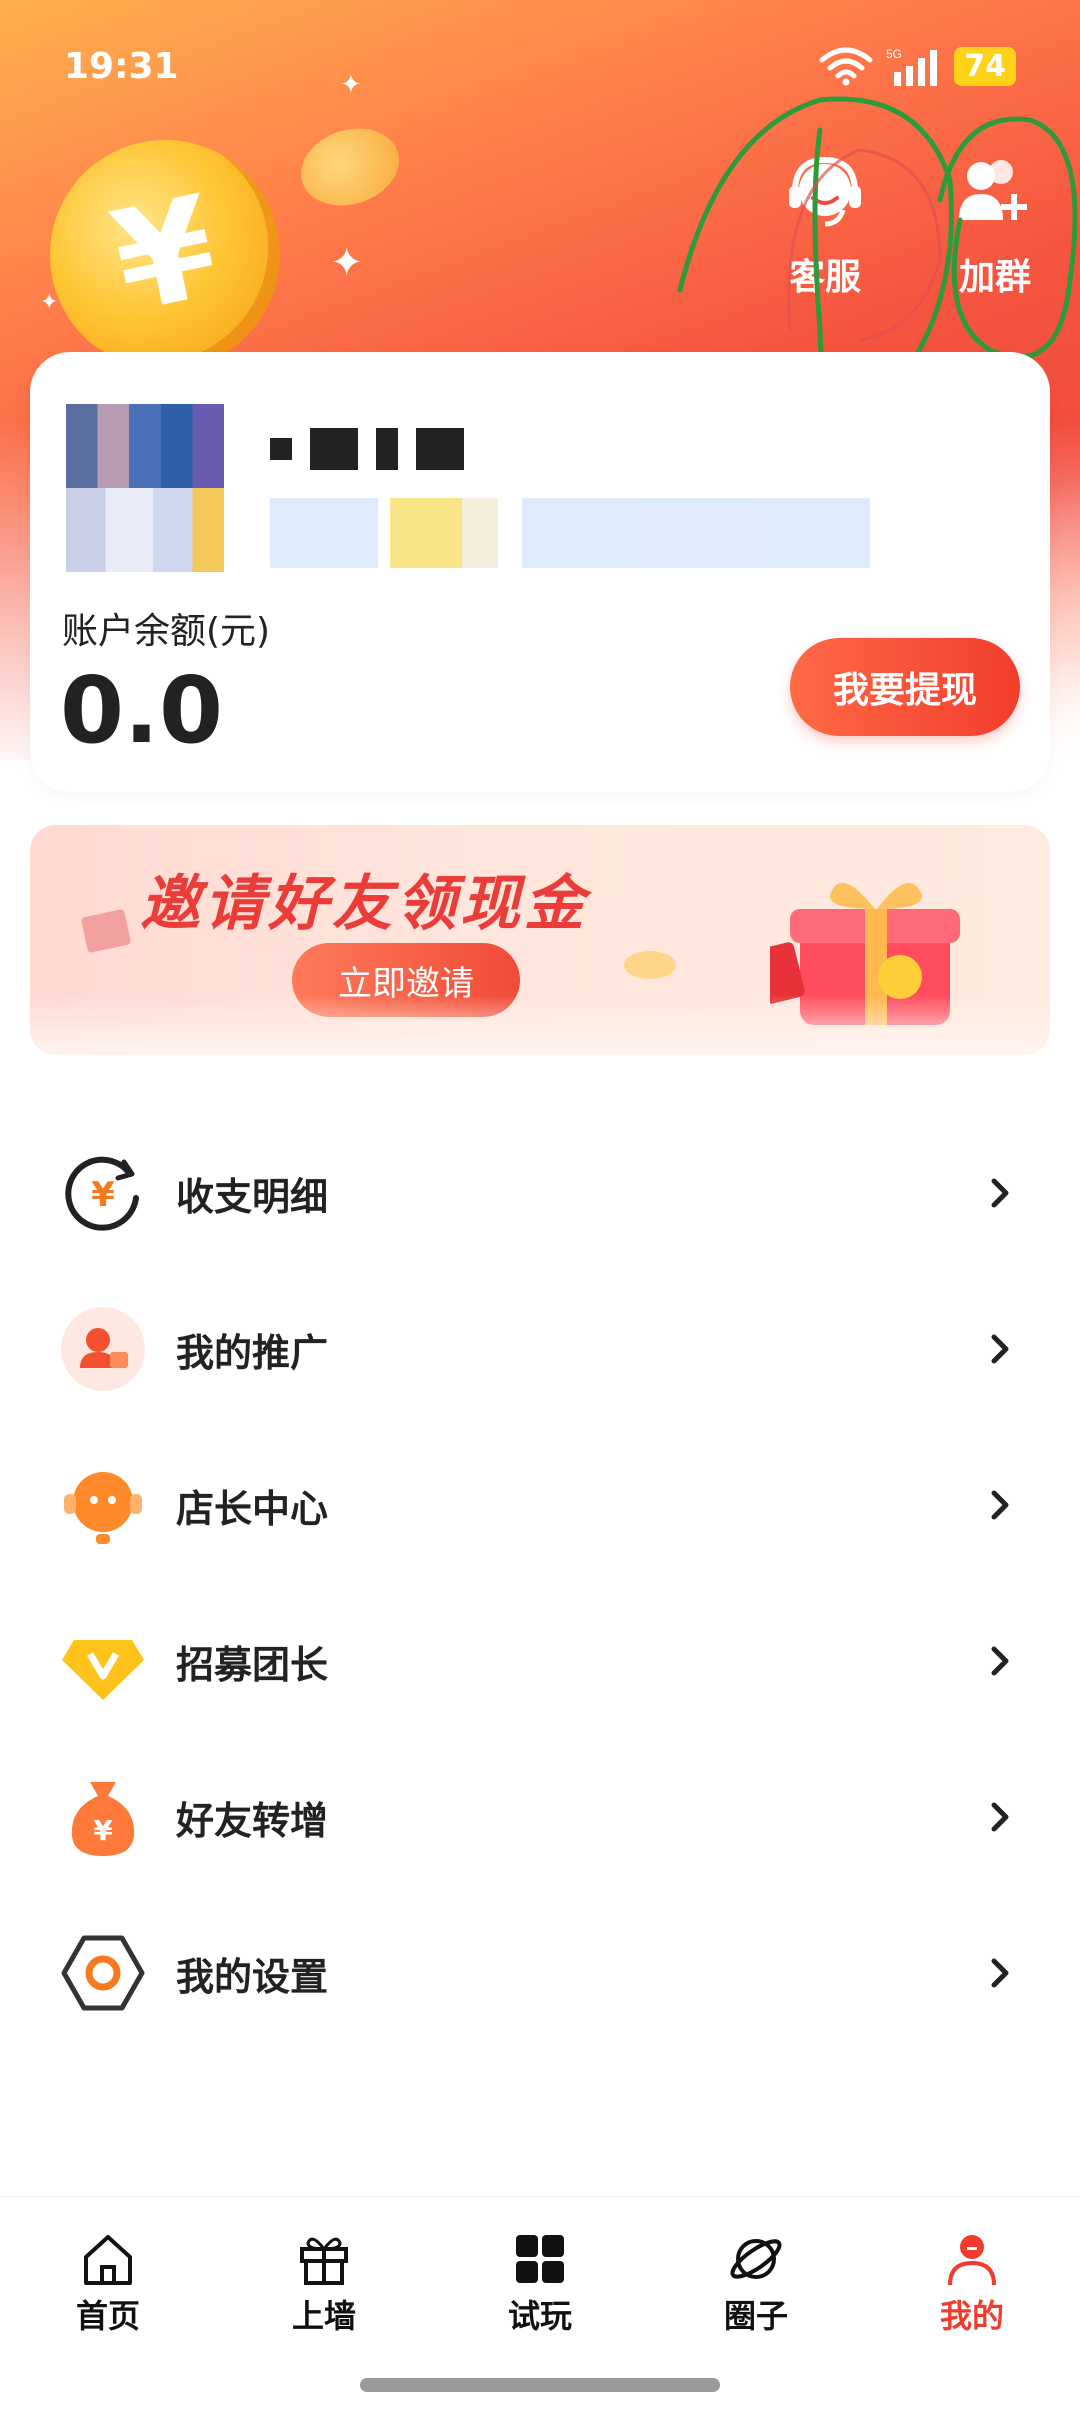  Describe the element at coordinates (824, 277) in the screenshot. I see `customer-service-label: 客服` at that location.